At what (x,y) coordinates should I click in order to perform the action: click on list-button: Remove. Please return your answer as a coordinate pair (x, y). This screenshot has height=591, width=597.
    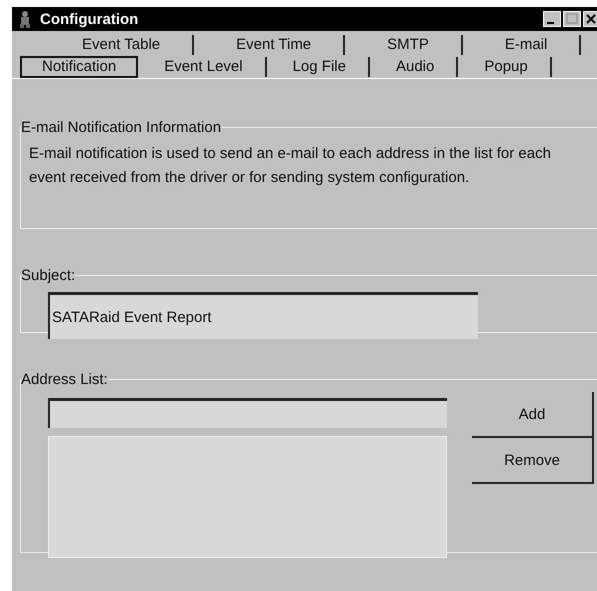
    Looking at the image, I should click on (533, 461).